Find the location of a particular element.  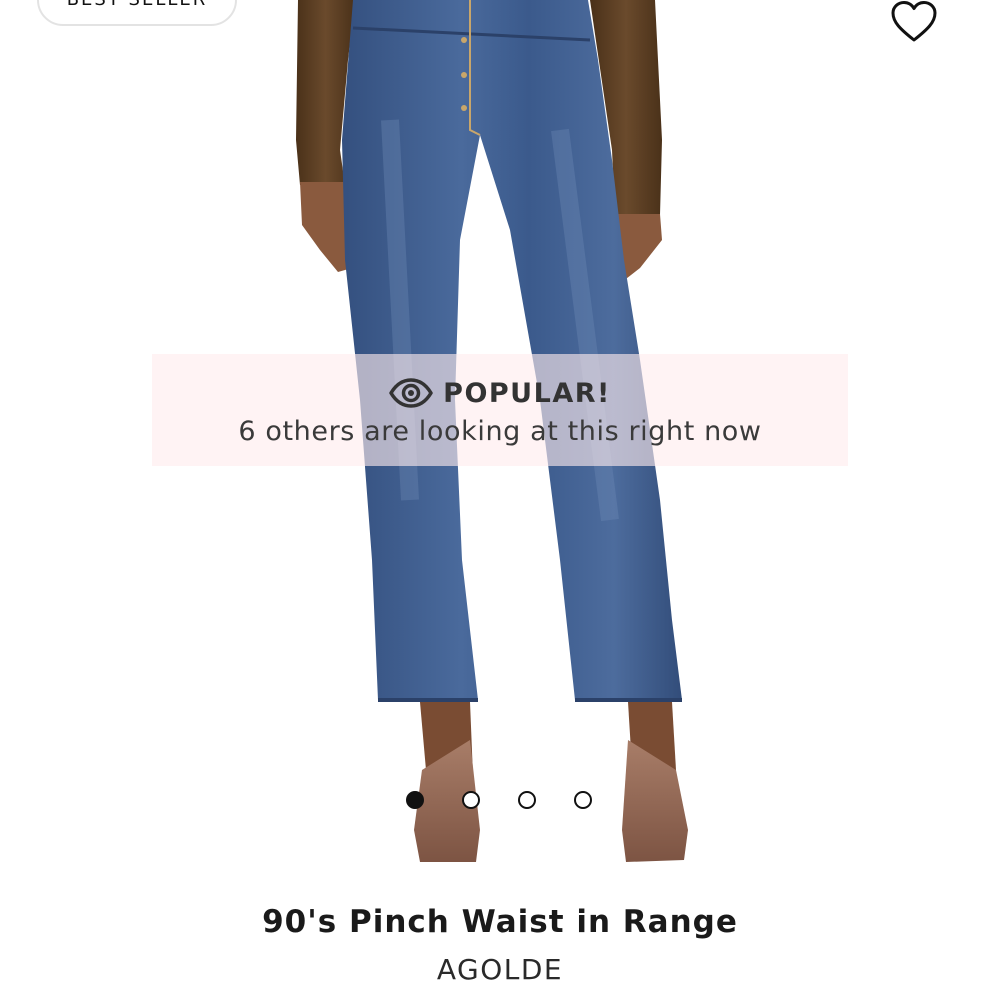

best-seller-badge: BEST SELLER is located at coordinates (137, 13).